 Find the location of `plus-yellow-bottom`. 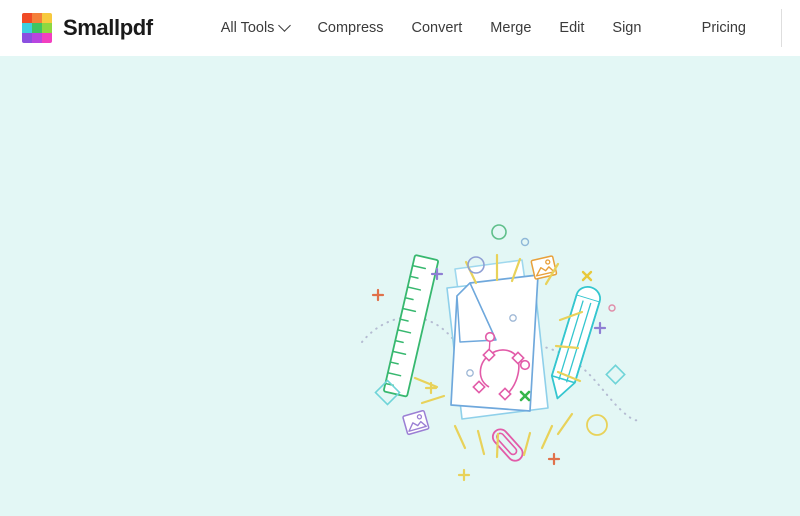

plus-yellow-bottom is located at coordinates (464, 475).